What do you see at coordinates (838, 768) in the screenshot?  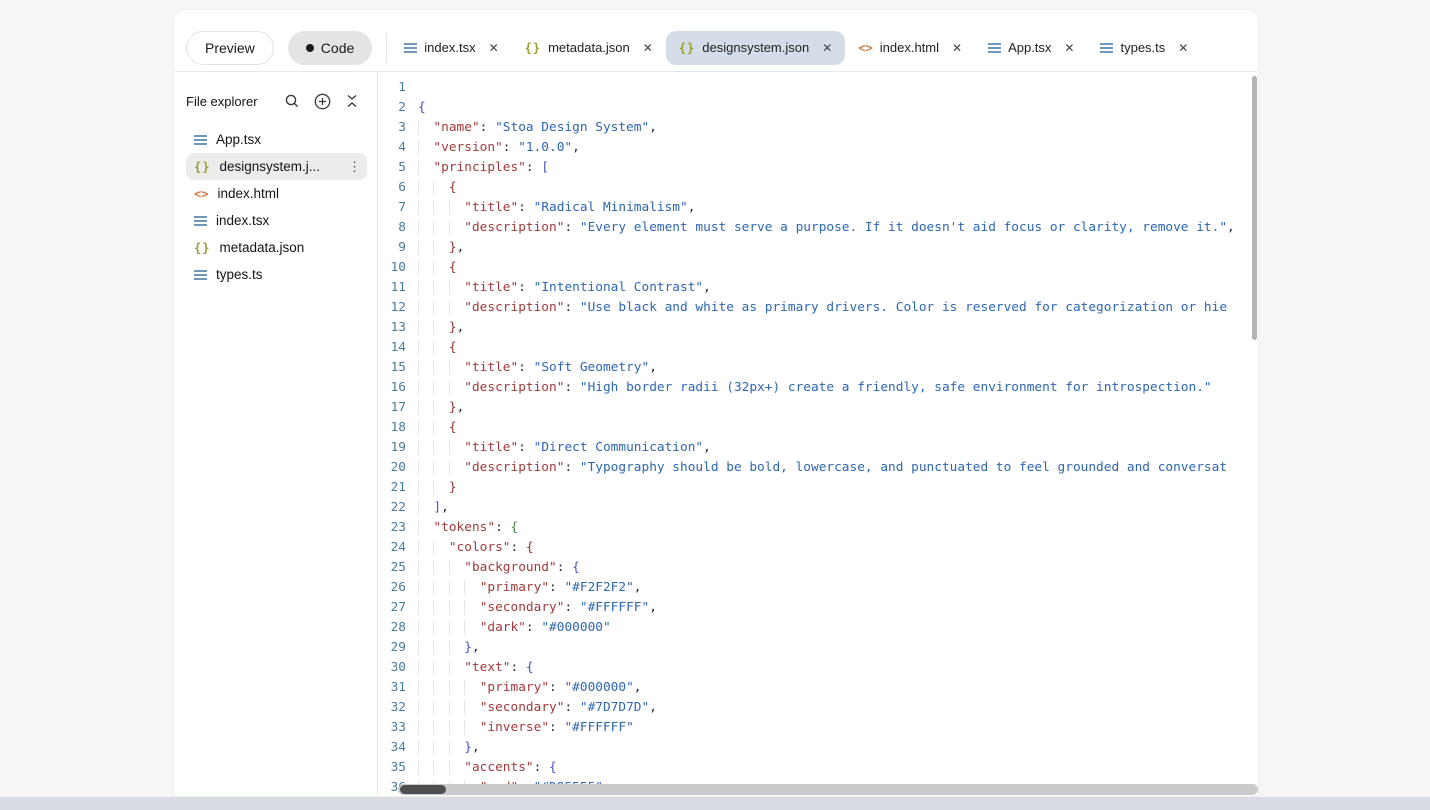 I see `code-text: "accents": {` at bounding box center [838, 768].